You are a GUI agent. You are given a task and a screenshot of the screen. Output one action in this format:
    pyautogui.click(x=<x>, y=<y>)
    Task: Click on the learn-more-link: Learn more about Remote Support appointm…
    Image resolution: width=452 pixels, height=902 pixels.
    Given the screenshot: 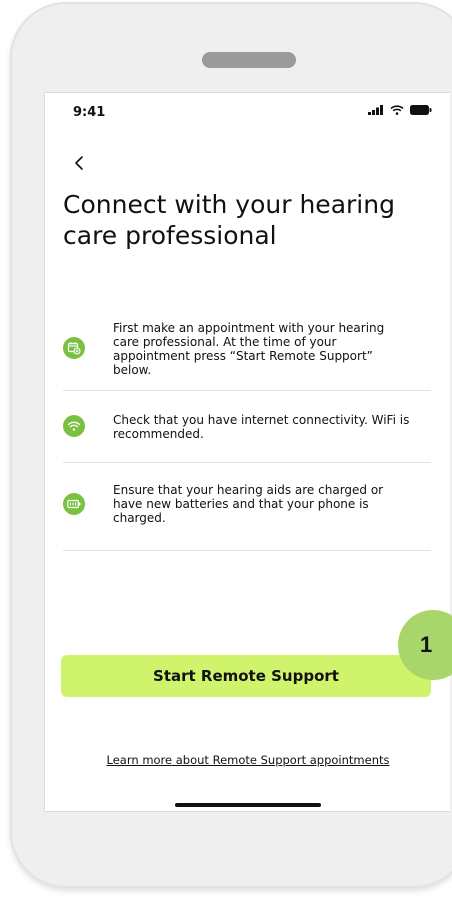 What is the action you would take?
    pyautogui.click(x=247, y=760)
    